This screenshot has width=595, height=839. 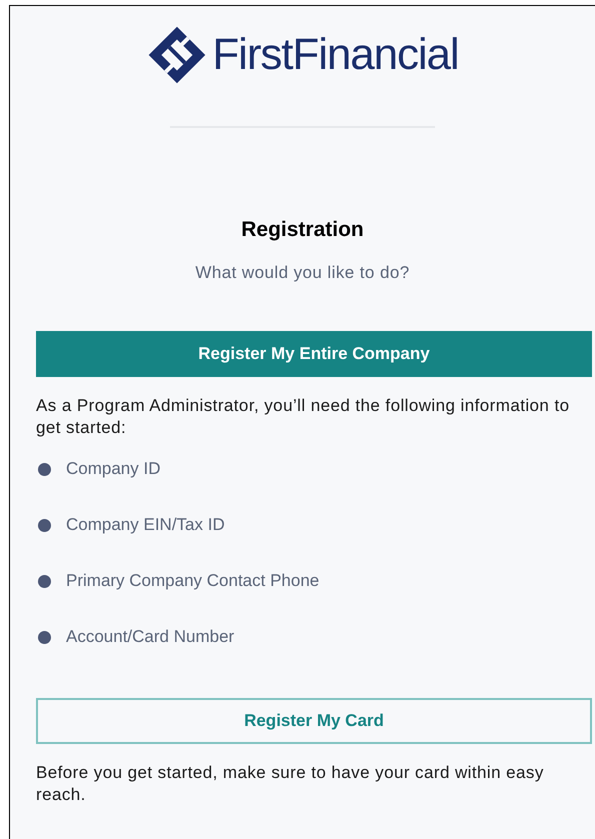 What do you see at coordinates (314, 721) in the screenshot?
I see `register-card-button: Register My Card` at bounding box center [314, 721].